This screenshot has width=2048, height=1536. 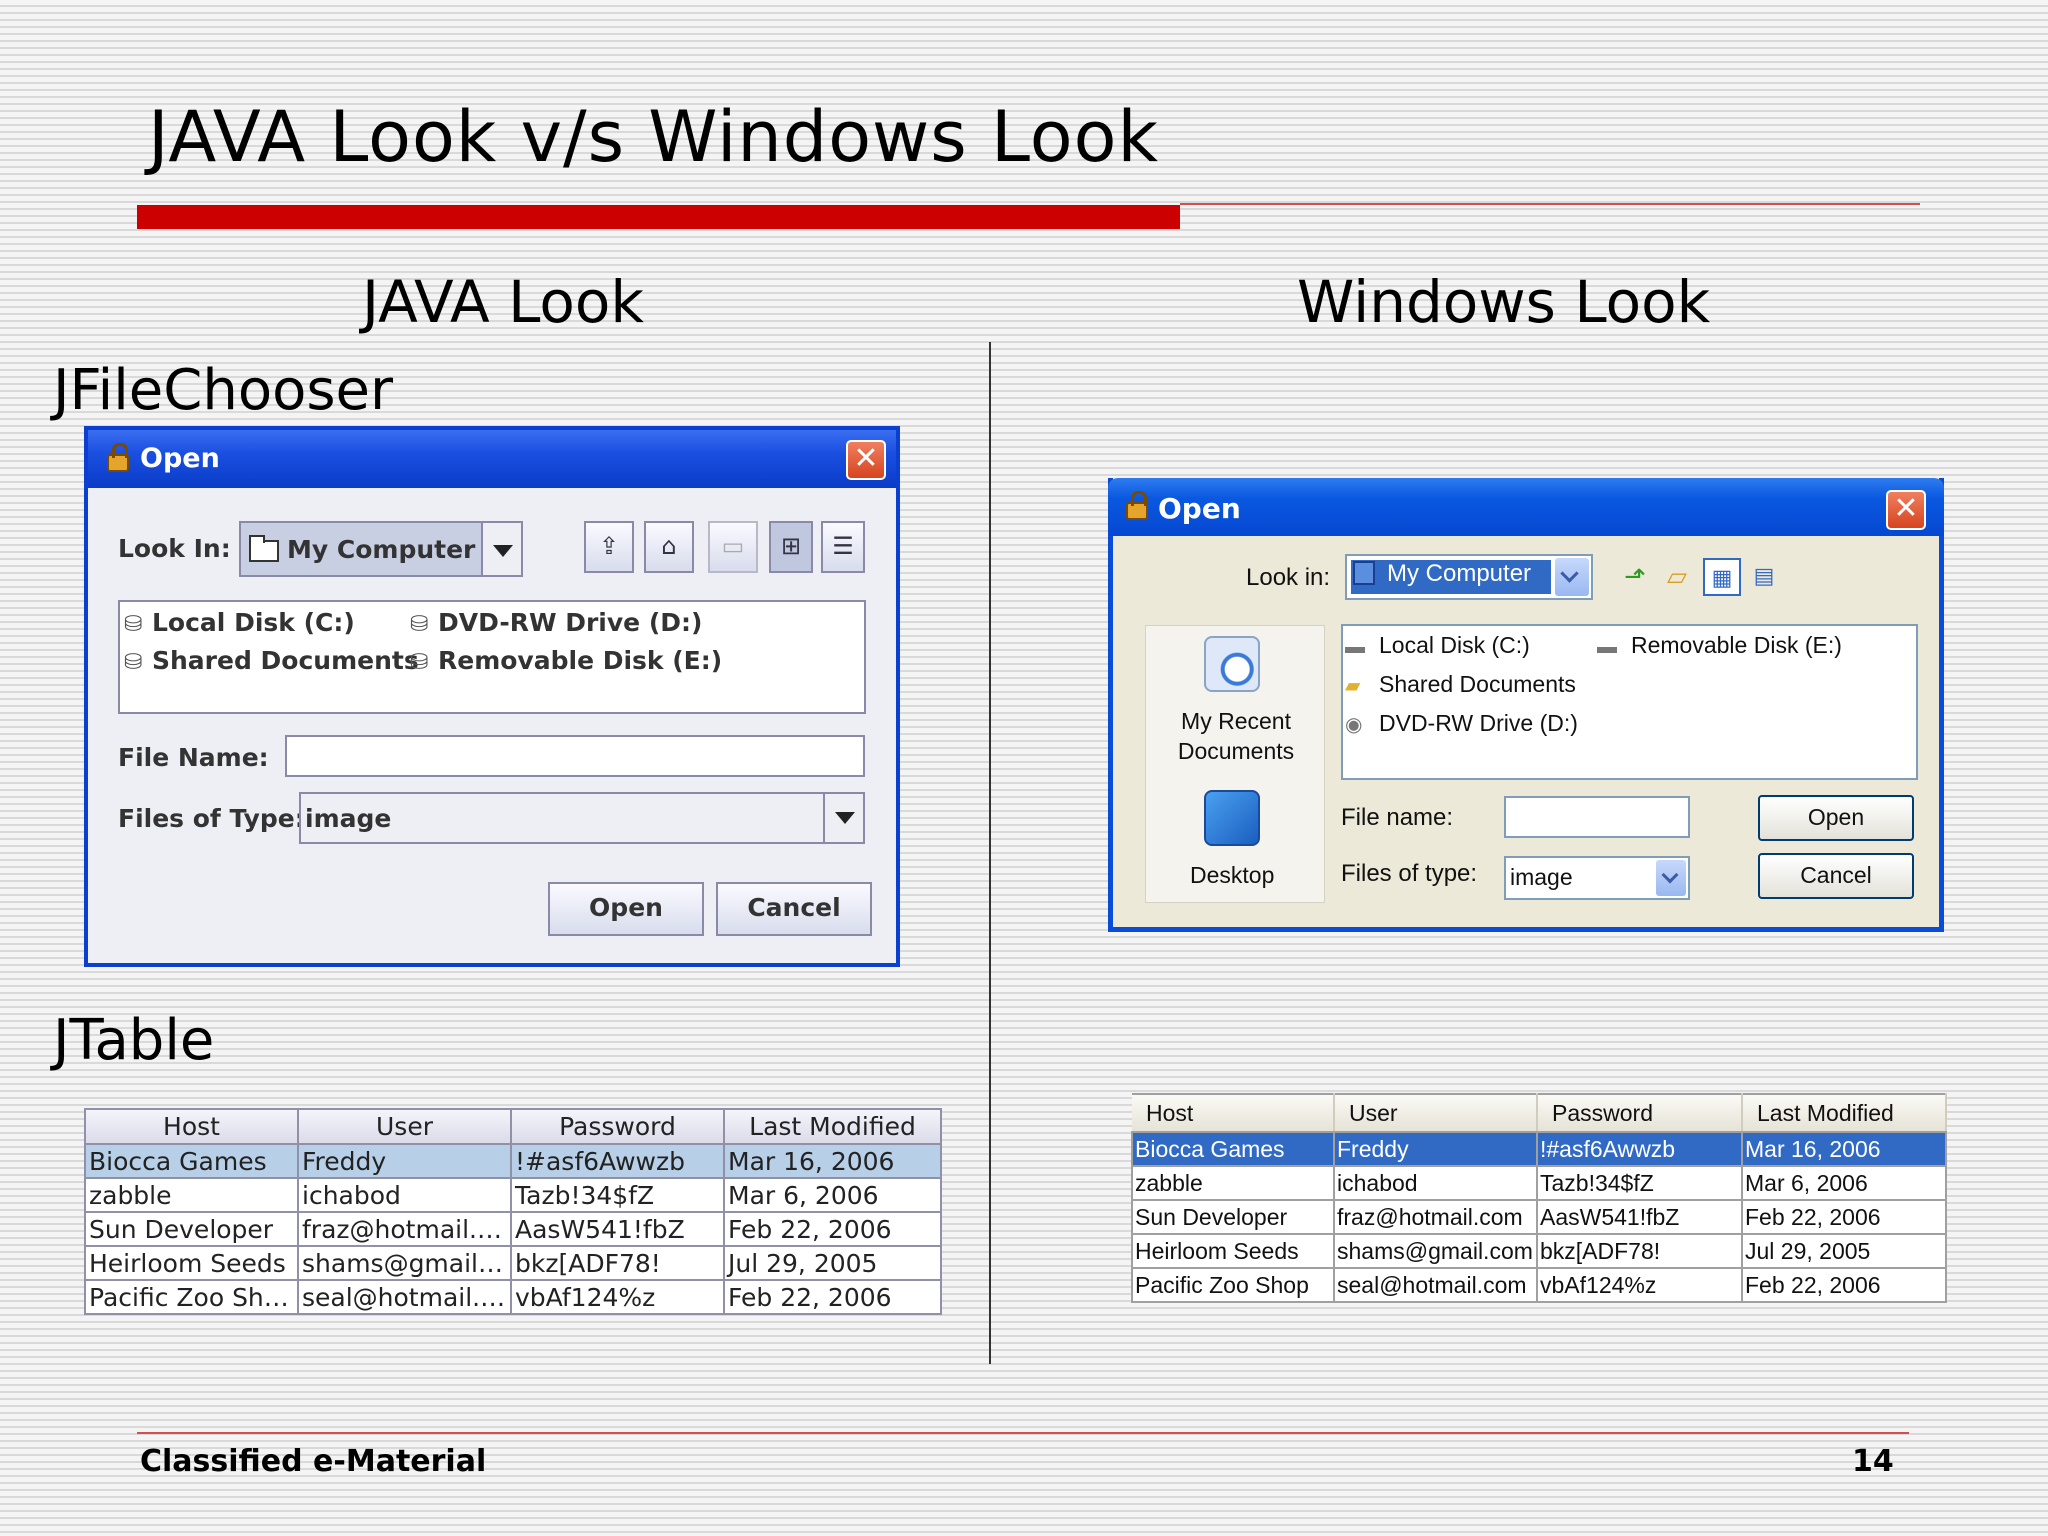 What do you see at coordinates (1719, 645) in the screenshot?
I see `file-item: ▬ Removable Disk (E:)` at bounding box center [1719, 645].